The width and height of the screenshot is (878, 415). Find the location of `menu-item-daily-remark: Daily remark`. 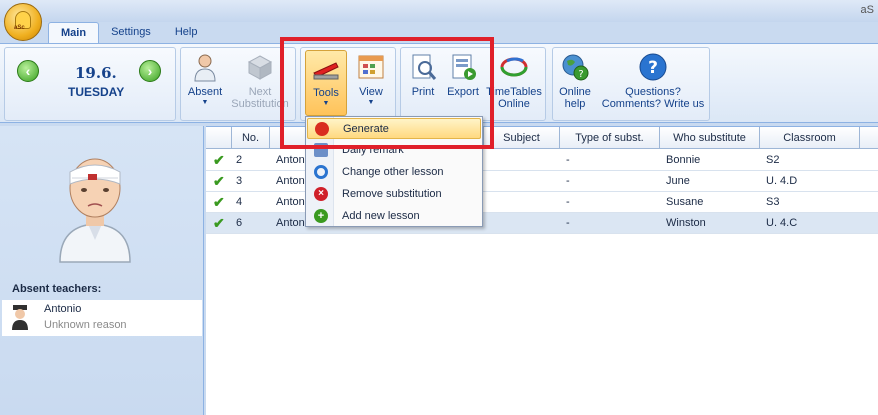

menu-item-daily-remark: Daily remark is located at coordinates (394, 150).